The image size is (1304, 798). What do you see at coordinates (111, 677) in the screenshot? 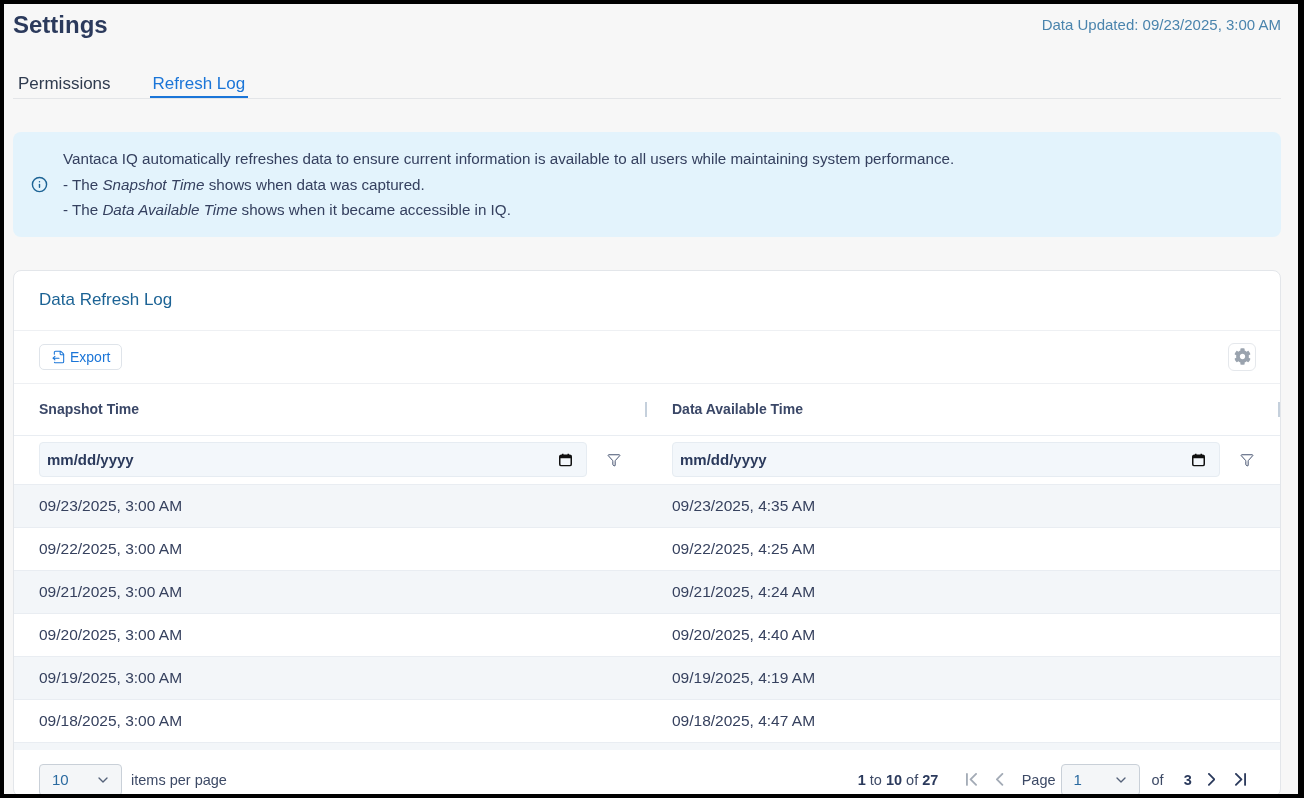
I see `table-cell: 09/19/2025, 3:00 AM` at bounding box center [111, 677].